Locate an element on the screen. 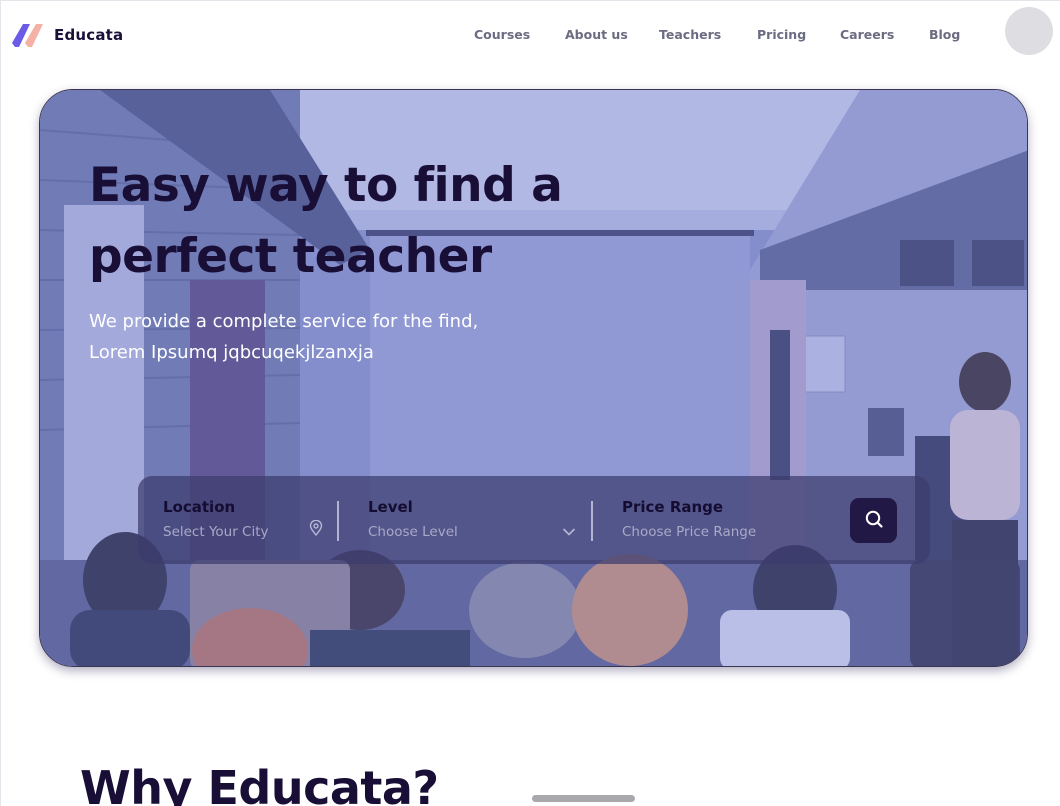  price-range-label: Price Range is located at coordinates (673, 507).